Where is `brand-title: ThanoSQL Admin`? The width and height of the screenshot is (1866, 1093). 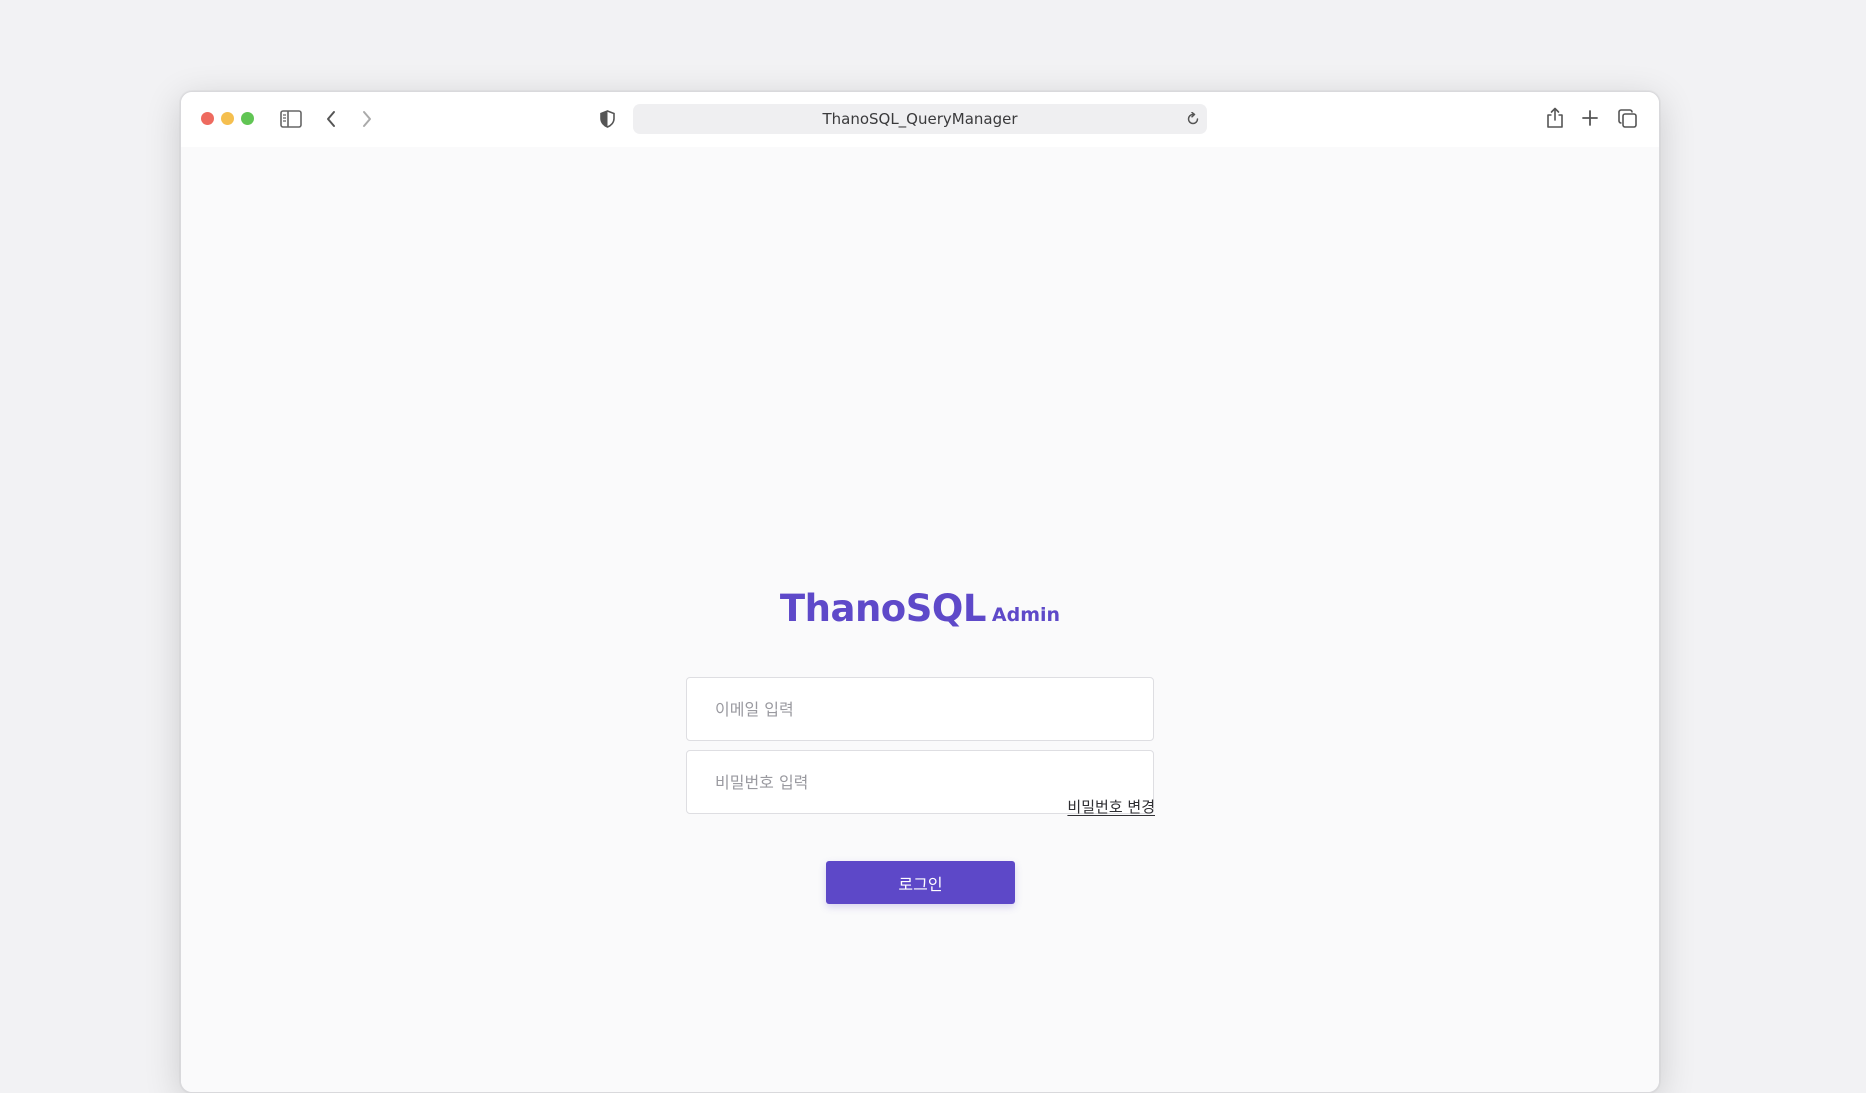 brand-title: ThanoSQL Admin is located at coordinates (920, 608).